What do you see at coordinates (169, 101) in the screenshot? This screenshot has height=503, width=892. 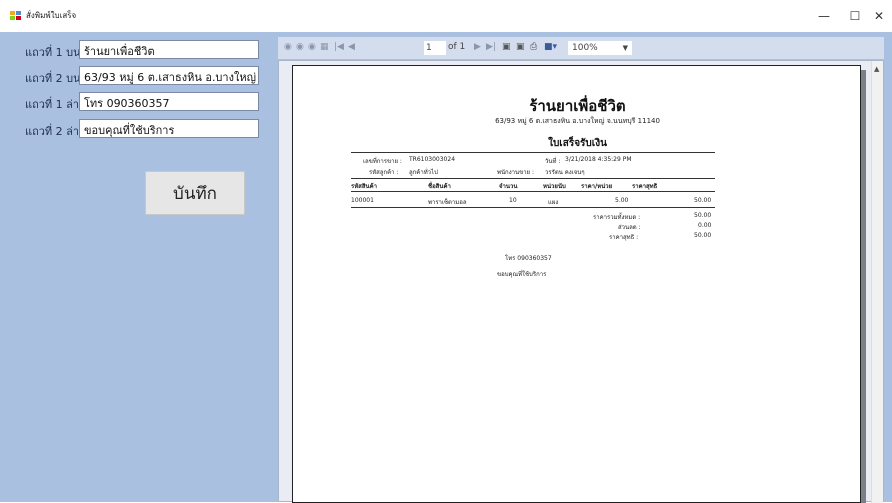 I see `line3-input: โทร 090360357` at bounding box center [169, 101].